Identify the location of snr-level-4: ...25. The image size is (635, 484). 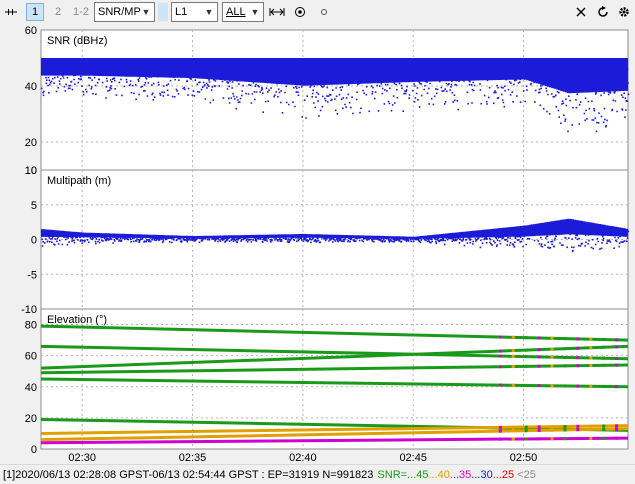
(503, 474).